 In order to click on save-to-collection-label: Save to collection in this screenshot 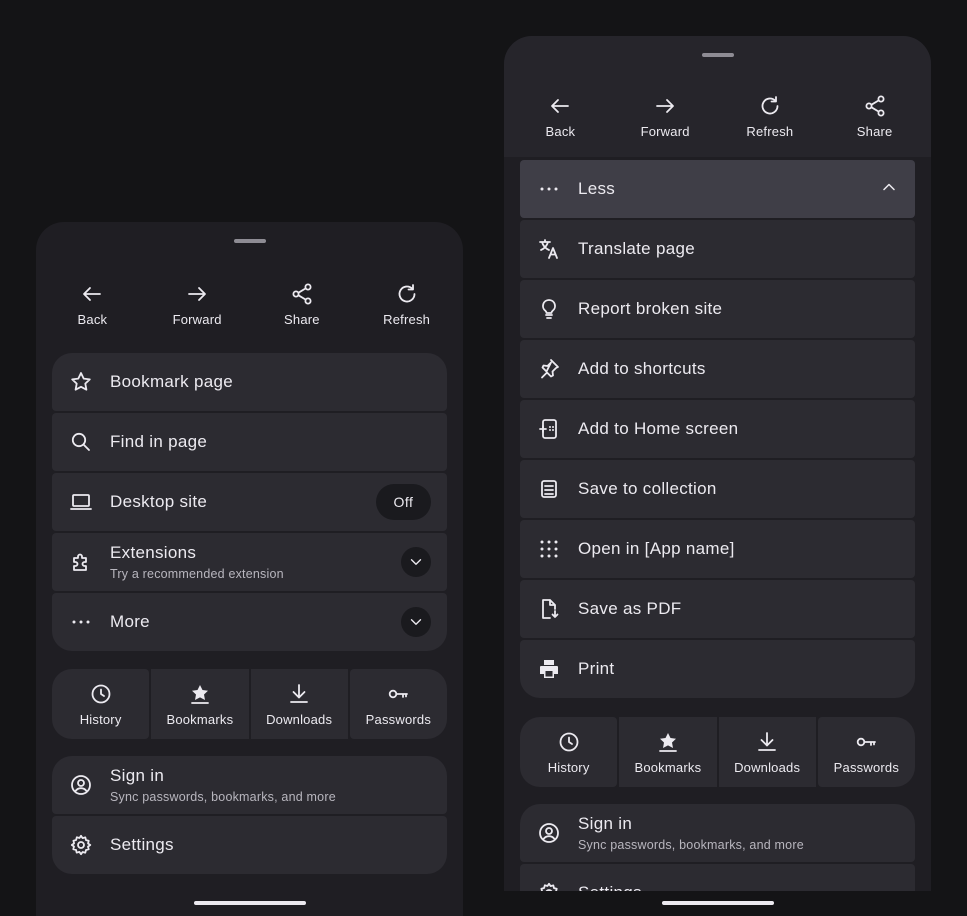, I will do `click(647, 488)`.